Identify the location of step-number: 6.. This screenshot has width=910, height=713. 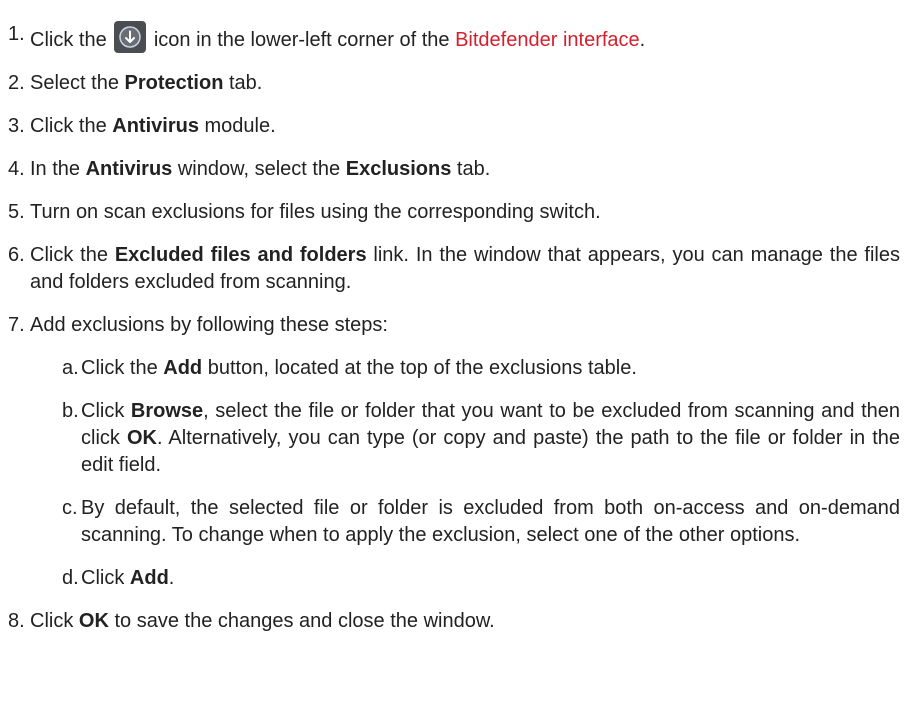
(16, 255).